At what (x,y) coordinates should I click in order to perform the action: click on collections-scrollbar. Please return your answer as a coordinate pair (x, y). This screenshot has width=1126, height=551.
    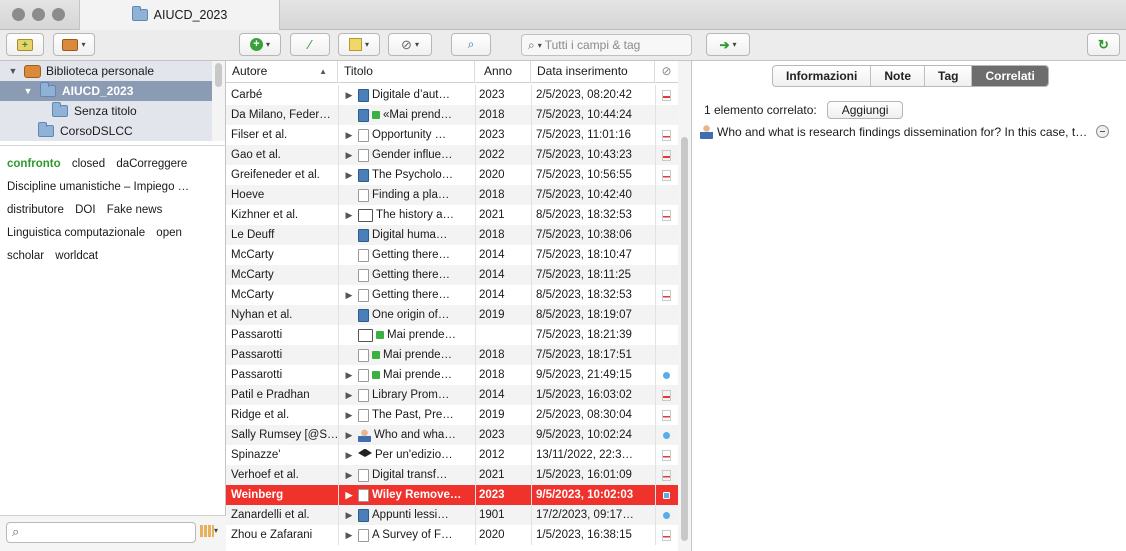
    Looking at the image, I should click on (218, 101).